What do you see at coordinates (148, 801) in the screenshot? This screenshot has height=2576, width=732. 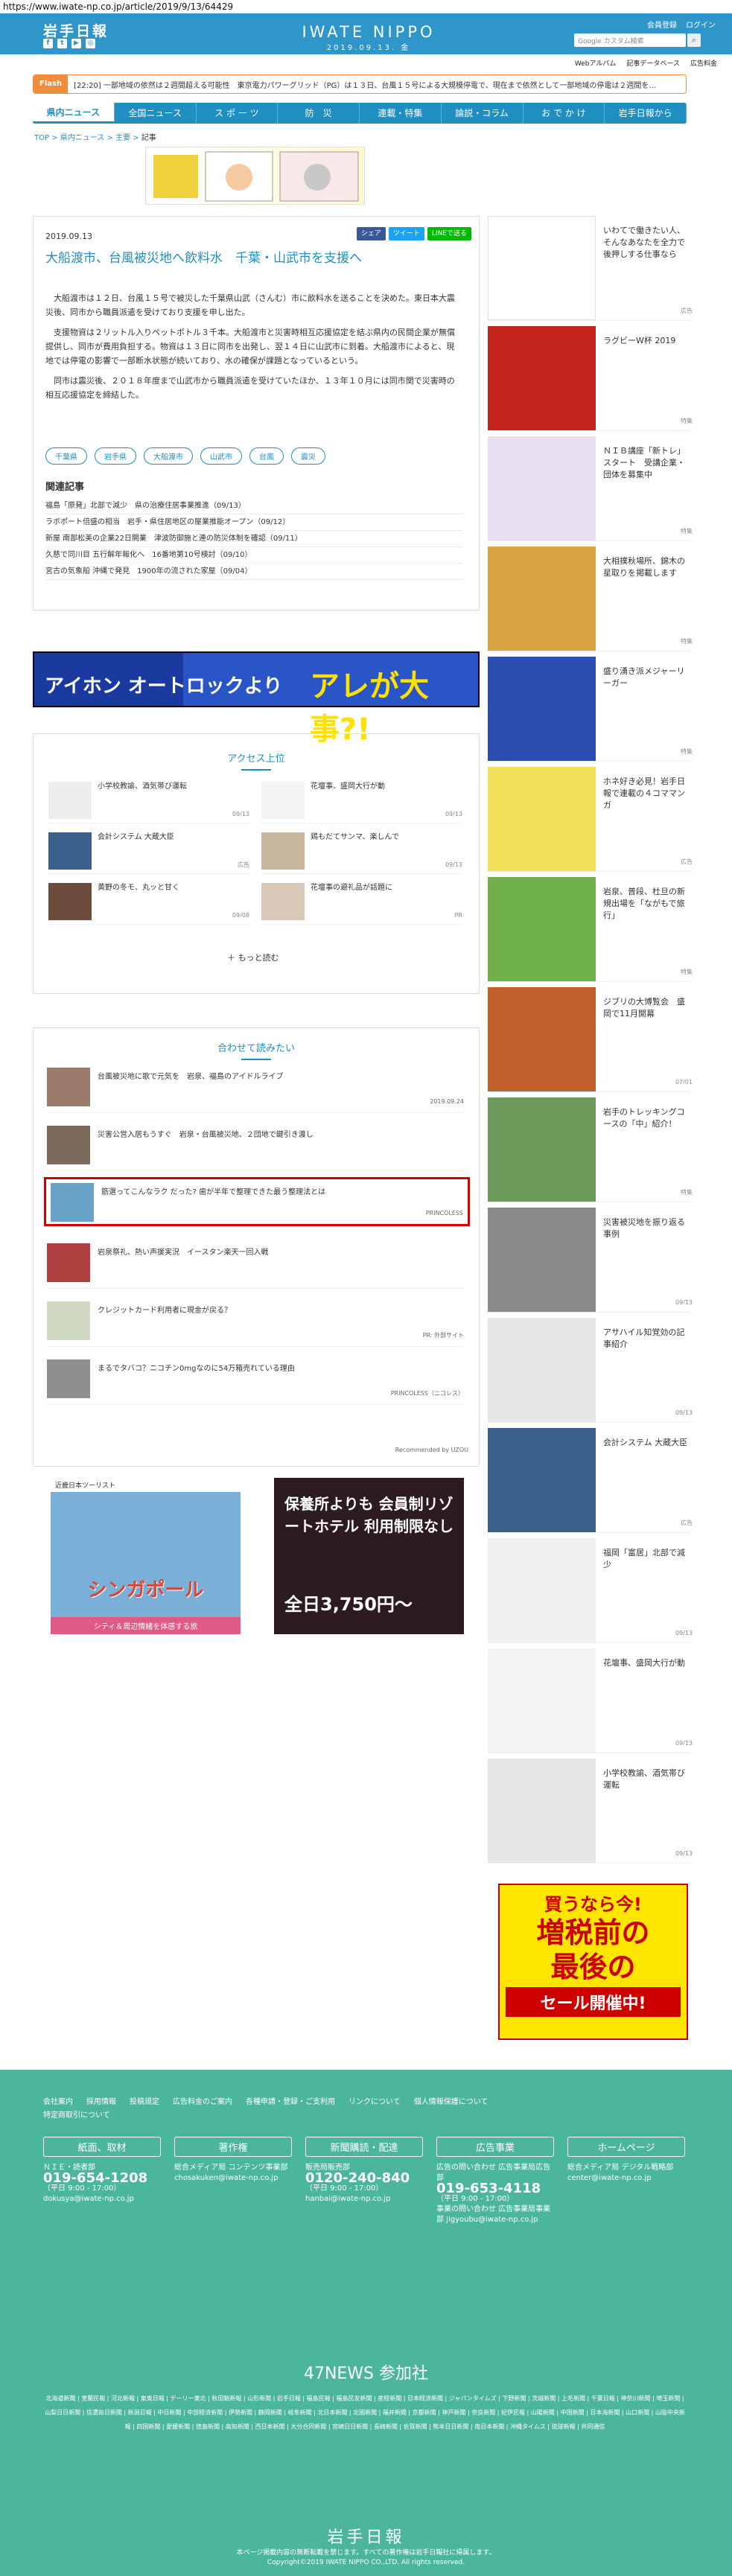 I see `list-item: 小学校教諭、酒気帯び運転 09/13` at bounding box center [148, 801].